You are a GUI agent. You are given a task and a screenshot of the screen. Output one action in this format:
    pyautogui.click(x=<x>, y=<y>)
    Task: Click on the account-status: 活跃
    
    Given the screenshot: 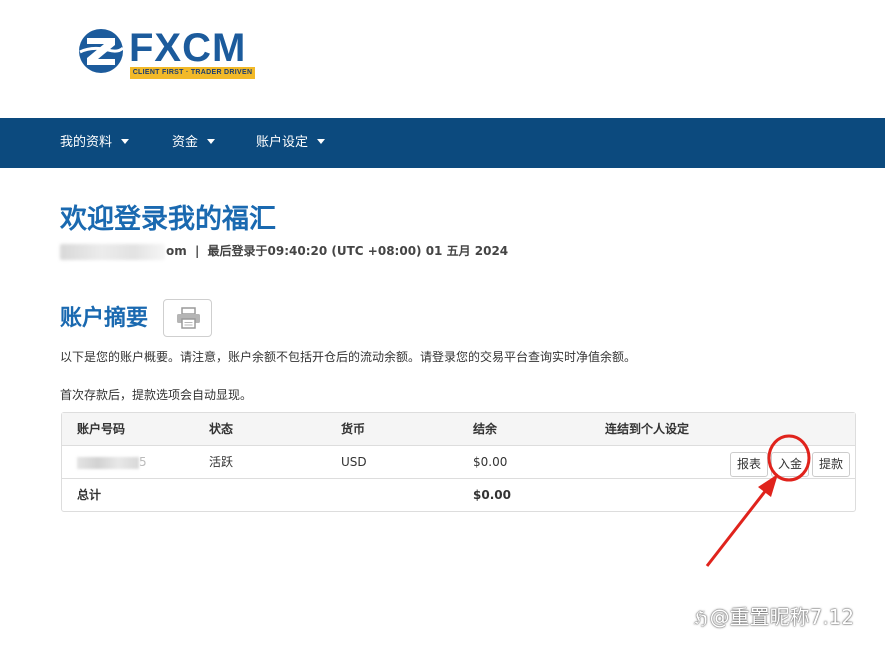 What is the action you would take?
    pyautogui.click(x=221, y=462)
    